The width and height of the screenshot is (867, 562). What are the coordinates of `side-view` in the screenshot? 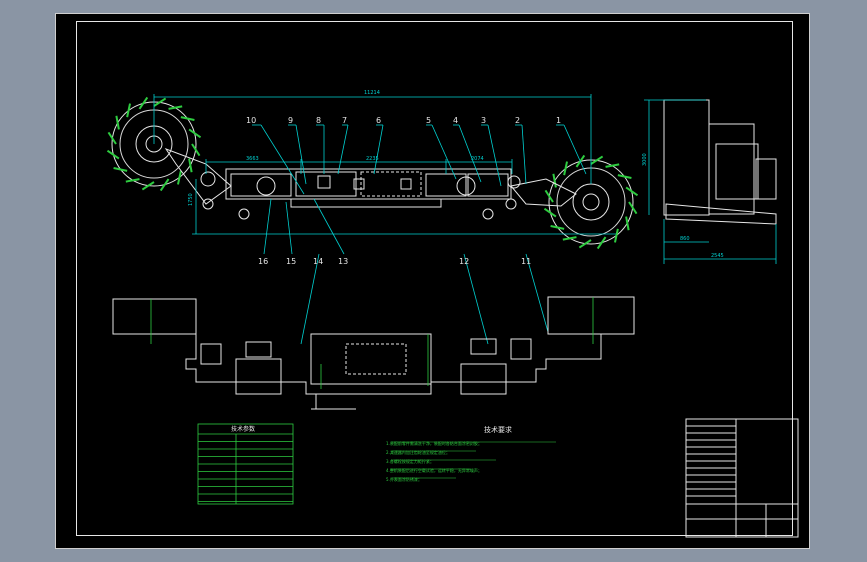 It's located at (710, 181).